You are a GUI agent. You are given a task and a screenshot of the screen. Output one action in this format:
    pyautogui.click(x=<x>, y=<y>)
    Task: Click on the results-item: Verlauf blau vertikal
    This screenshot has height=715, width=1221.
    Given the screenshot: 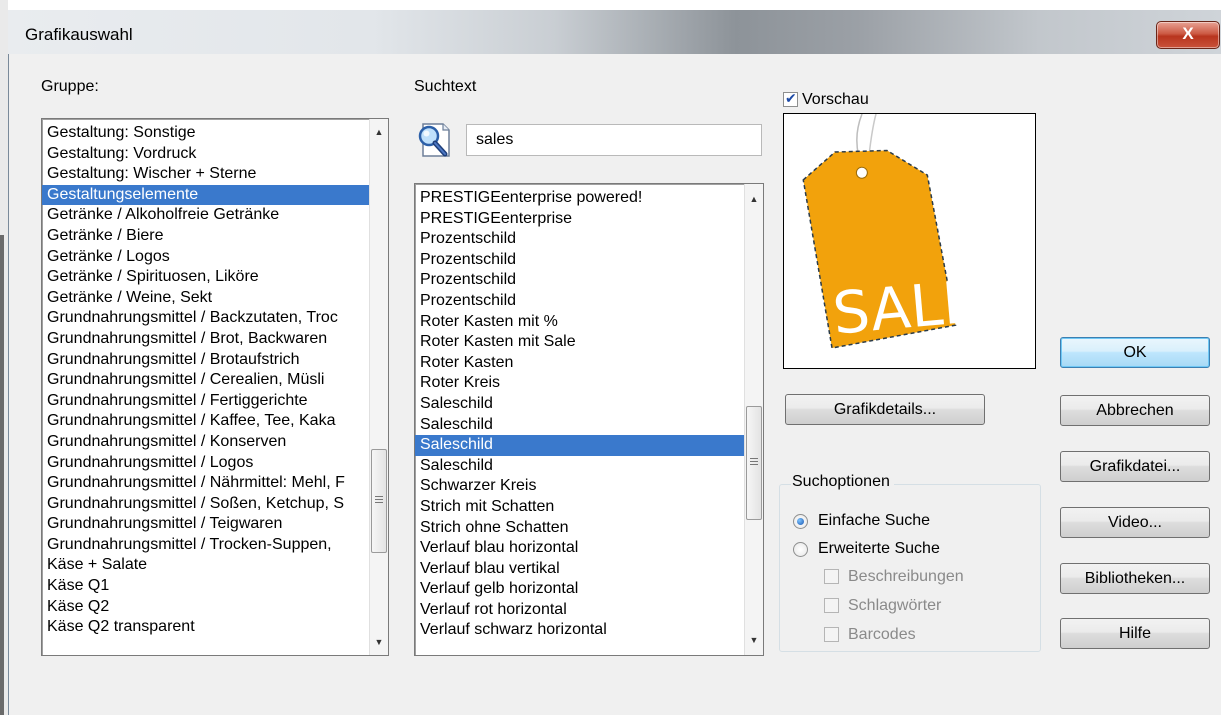 What is the action you would take?
    pyautogui.click(x=579, y=569)
    